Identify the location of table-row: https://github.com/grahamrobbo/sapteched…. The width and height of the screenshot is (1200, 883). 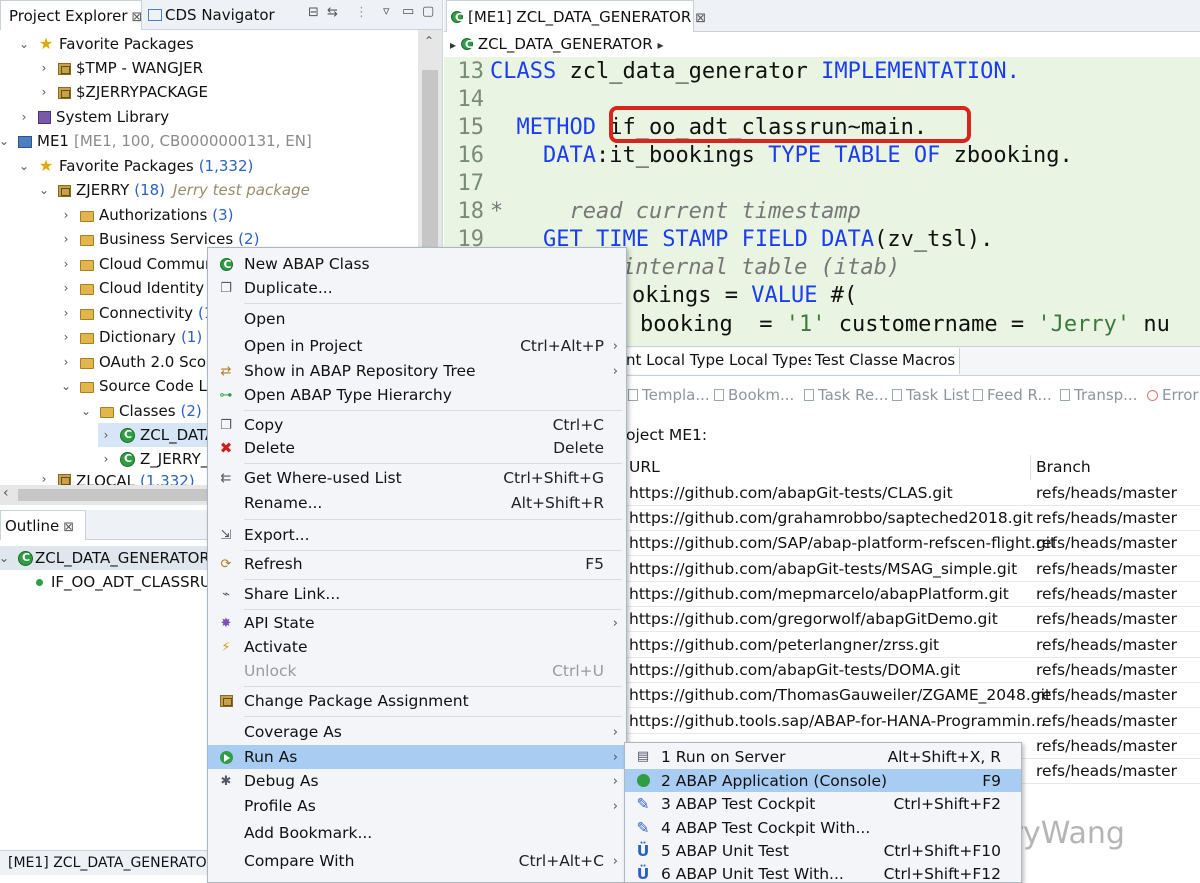
(913, 518).